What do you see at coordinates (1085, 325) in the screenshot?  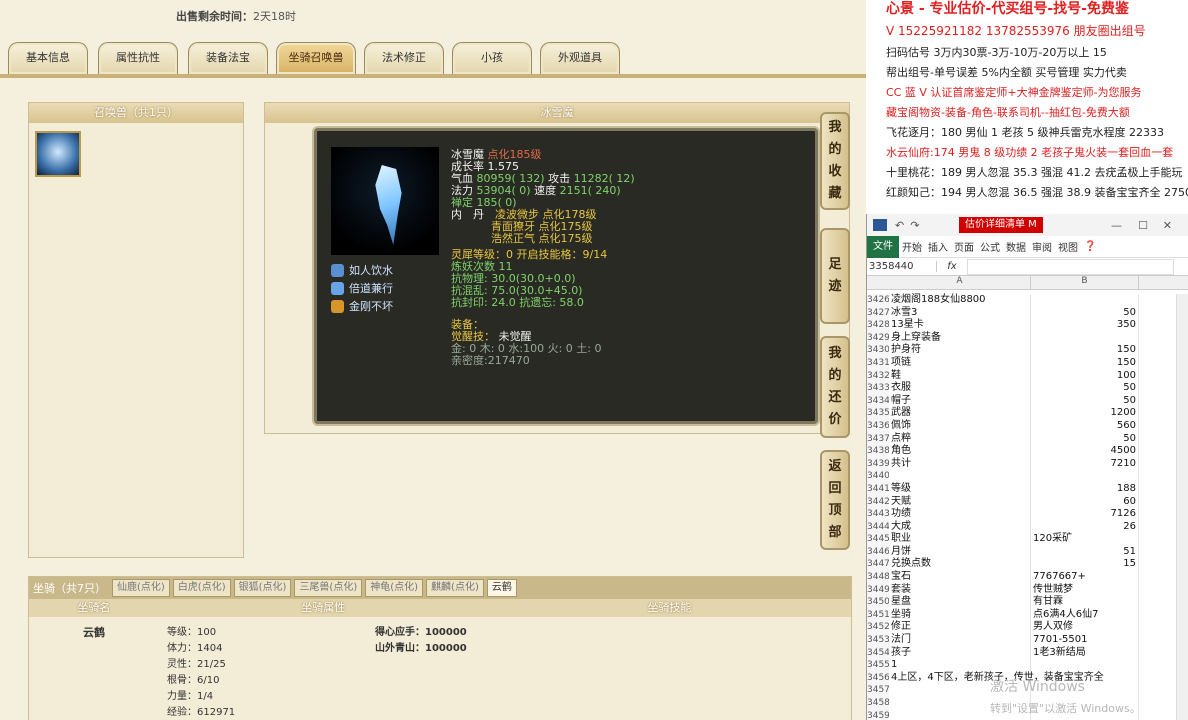 I see `cell-b: 350` at bounding box center [1085, 325].